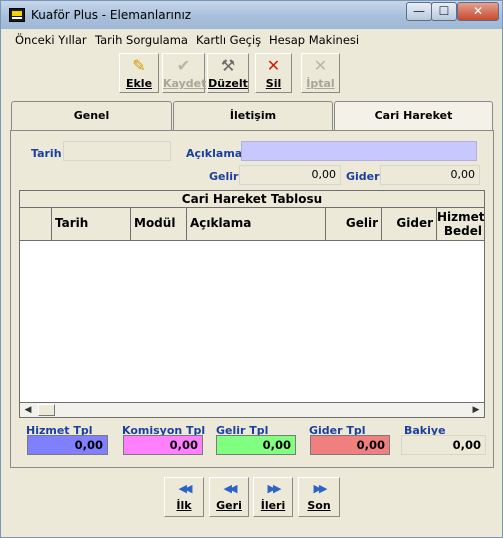 Image resolution: width=503 pixels, height=538 pixels. Describe the element at coordinates (444, 11) in the screenshot. I see `maximize-button: ☐` at that location.